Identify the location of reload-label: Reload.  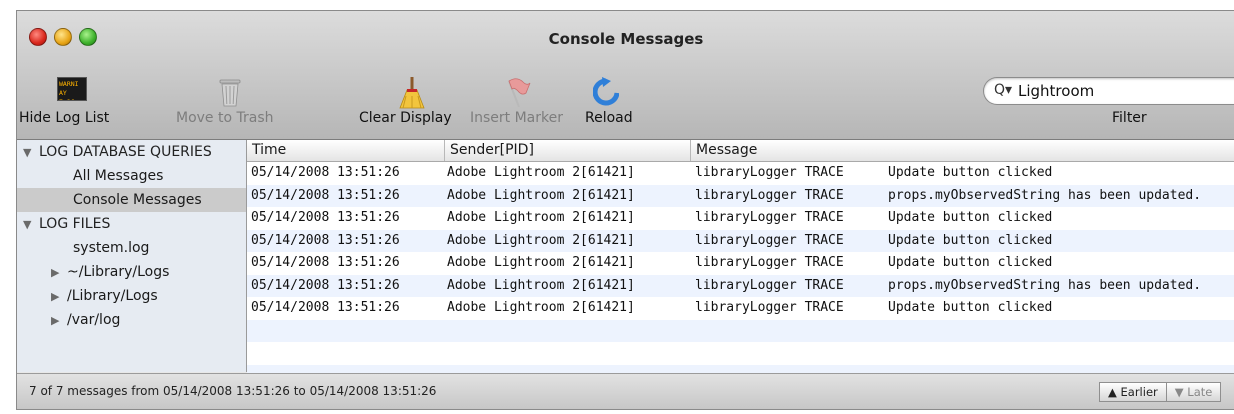
(609, 118).